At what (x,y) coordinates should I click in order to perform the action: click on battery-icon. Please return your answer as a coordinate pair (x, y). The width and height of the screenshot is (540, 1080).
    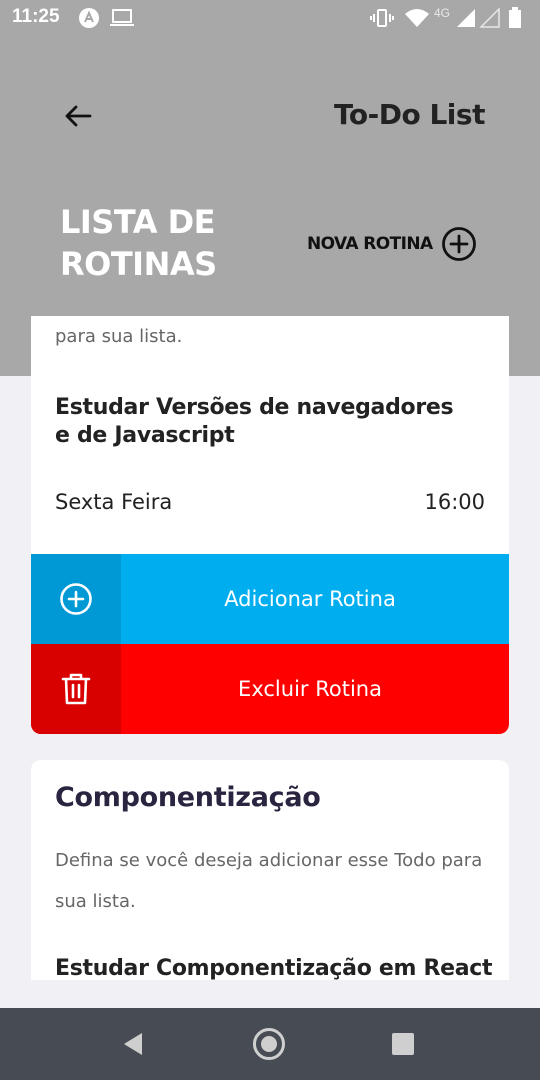
    Looking at the image, I should click on (515, 17).